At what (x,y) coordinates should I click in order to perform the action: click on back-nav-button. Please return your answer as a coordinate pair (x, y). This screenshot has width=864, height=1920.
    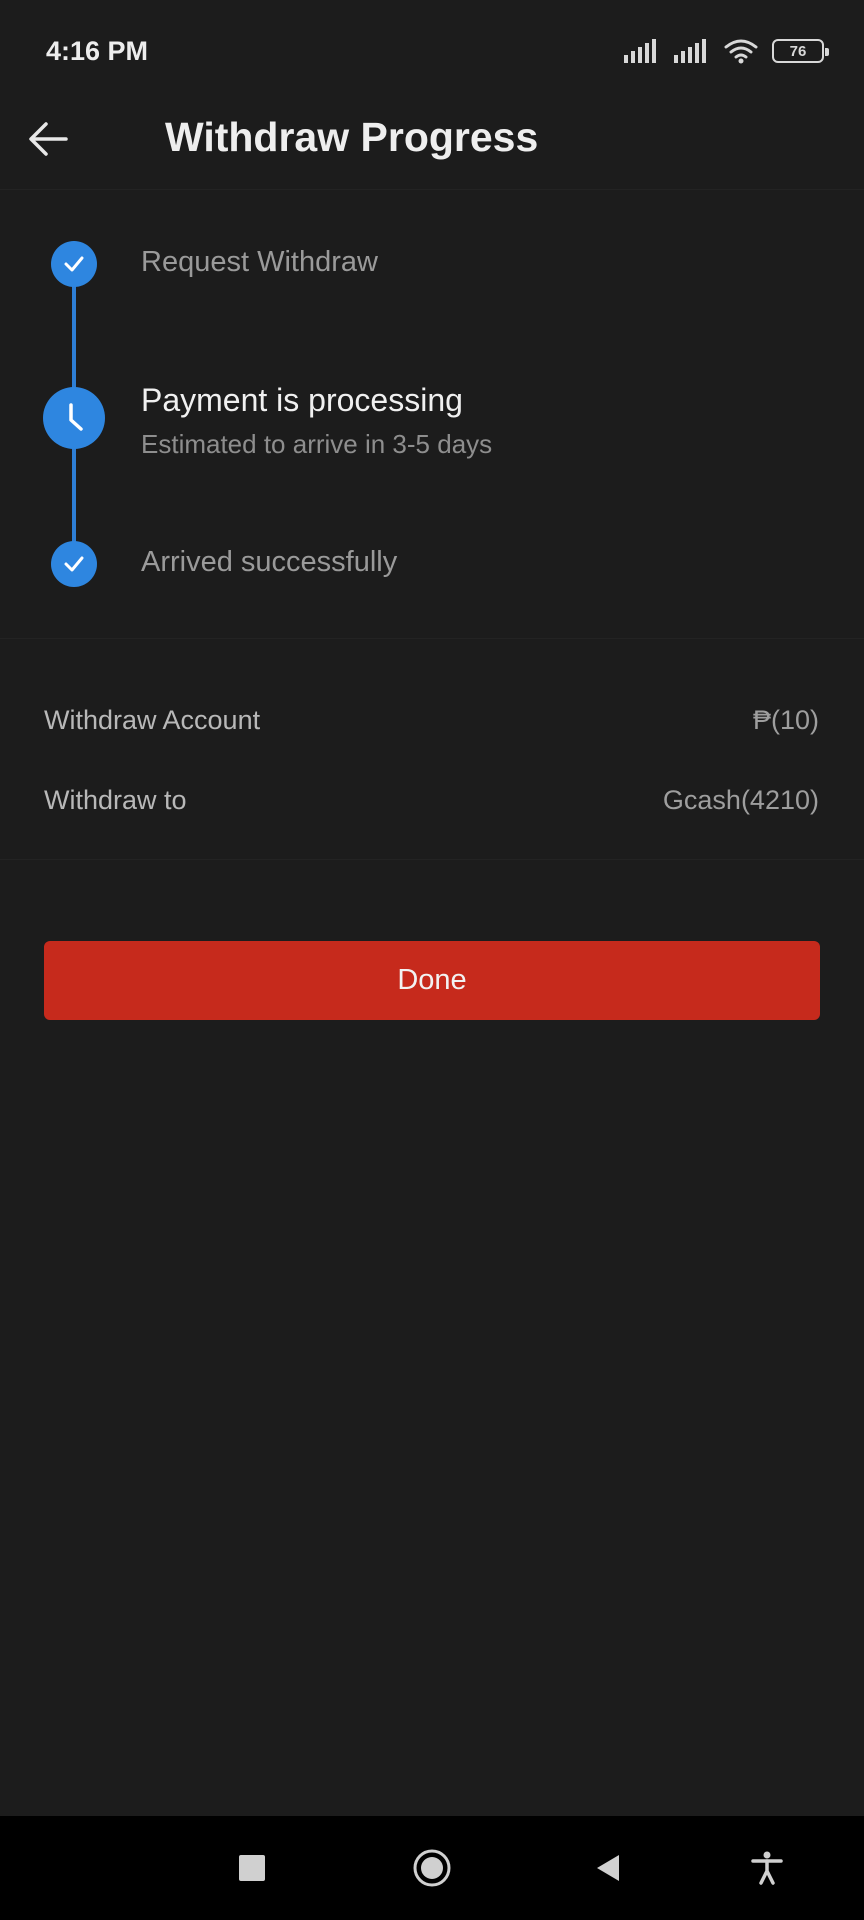
    Looking at the image, I should click on (608, 1868).